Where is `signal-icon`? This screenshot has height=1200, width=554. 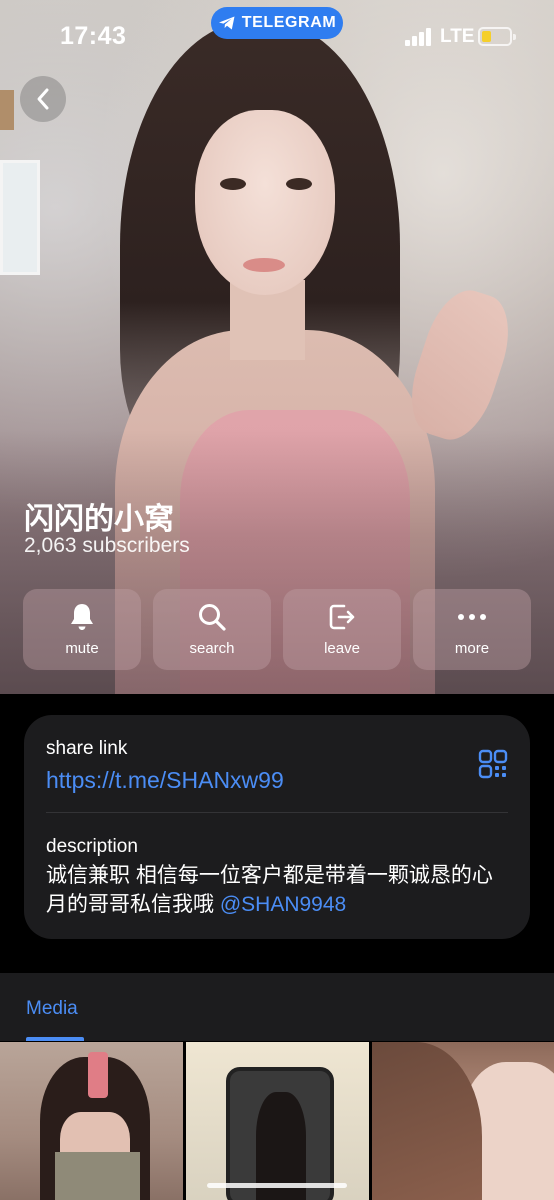
signal-icon is located at coordinates (419, 37).